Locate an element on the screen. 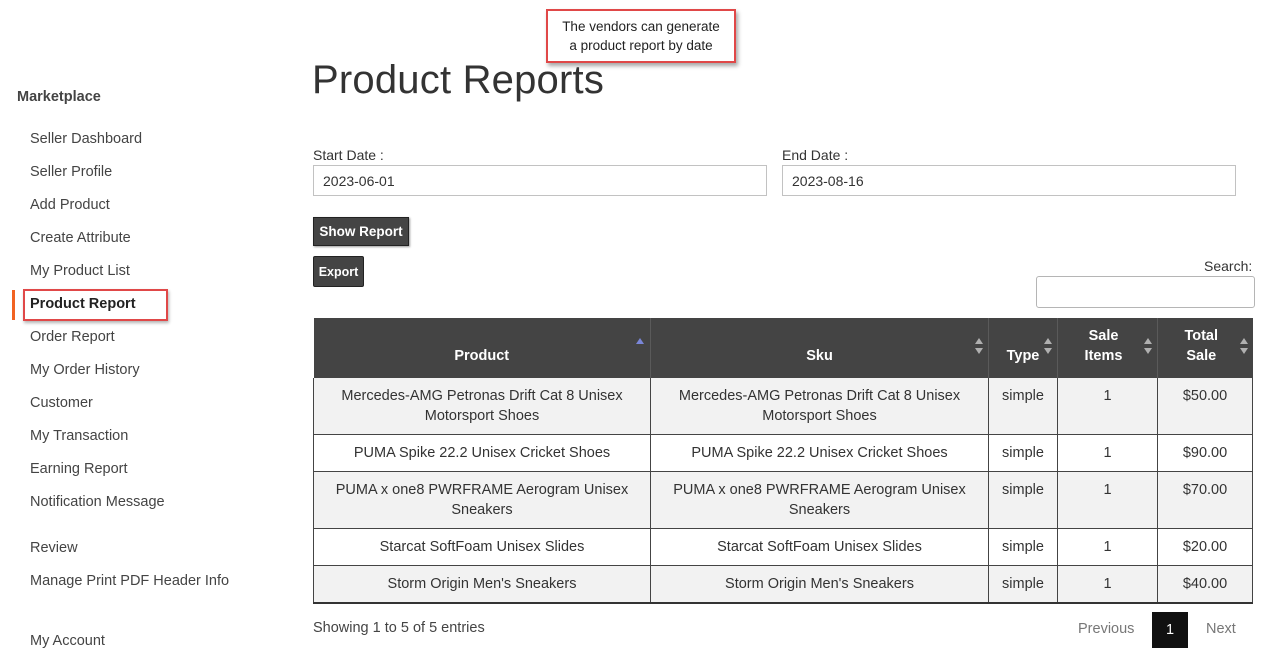 This screenshot has height=665, width=1281. end-date-label: End Date : is located at coordinates (815, 155).